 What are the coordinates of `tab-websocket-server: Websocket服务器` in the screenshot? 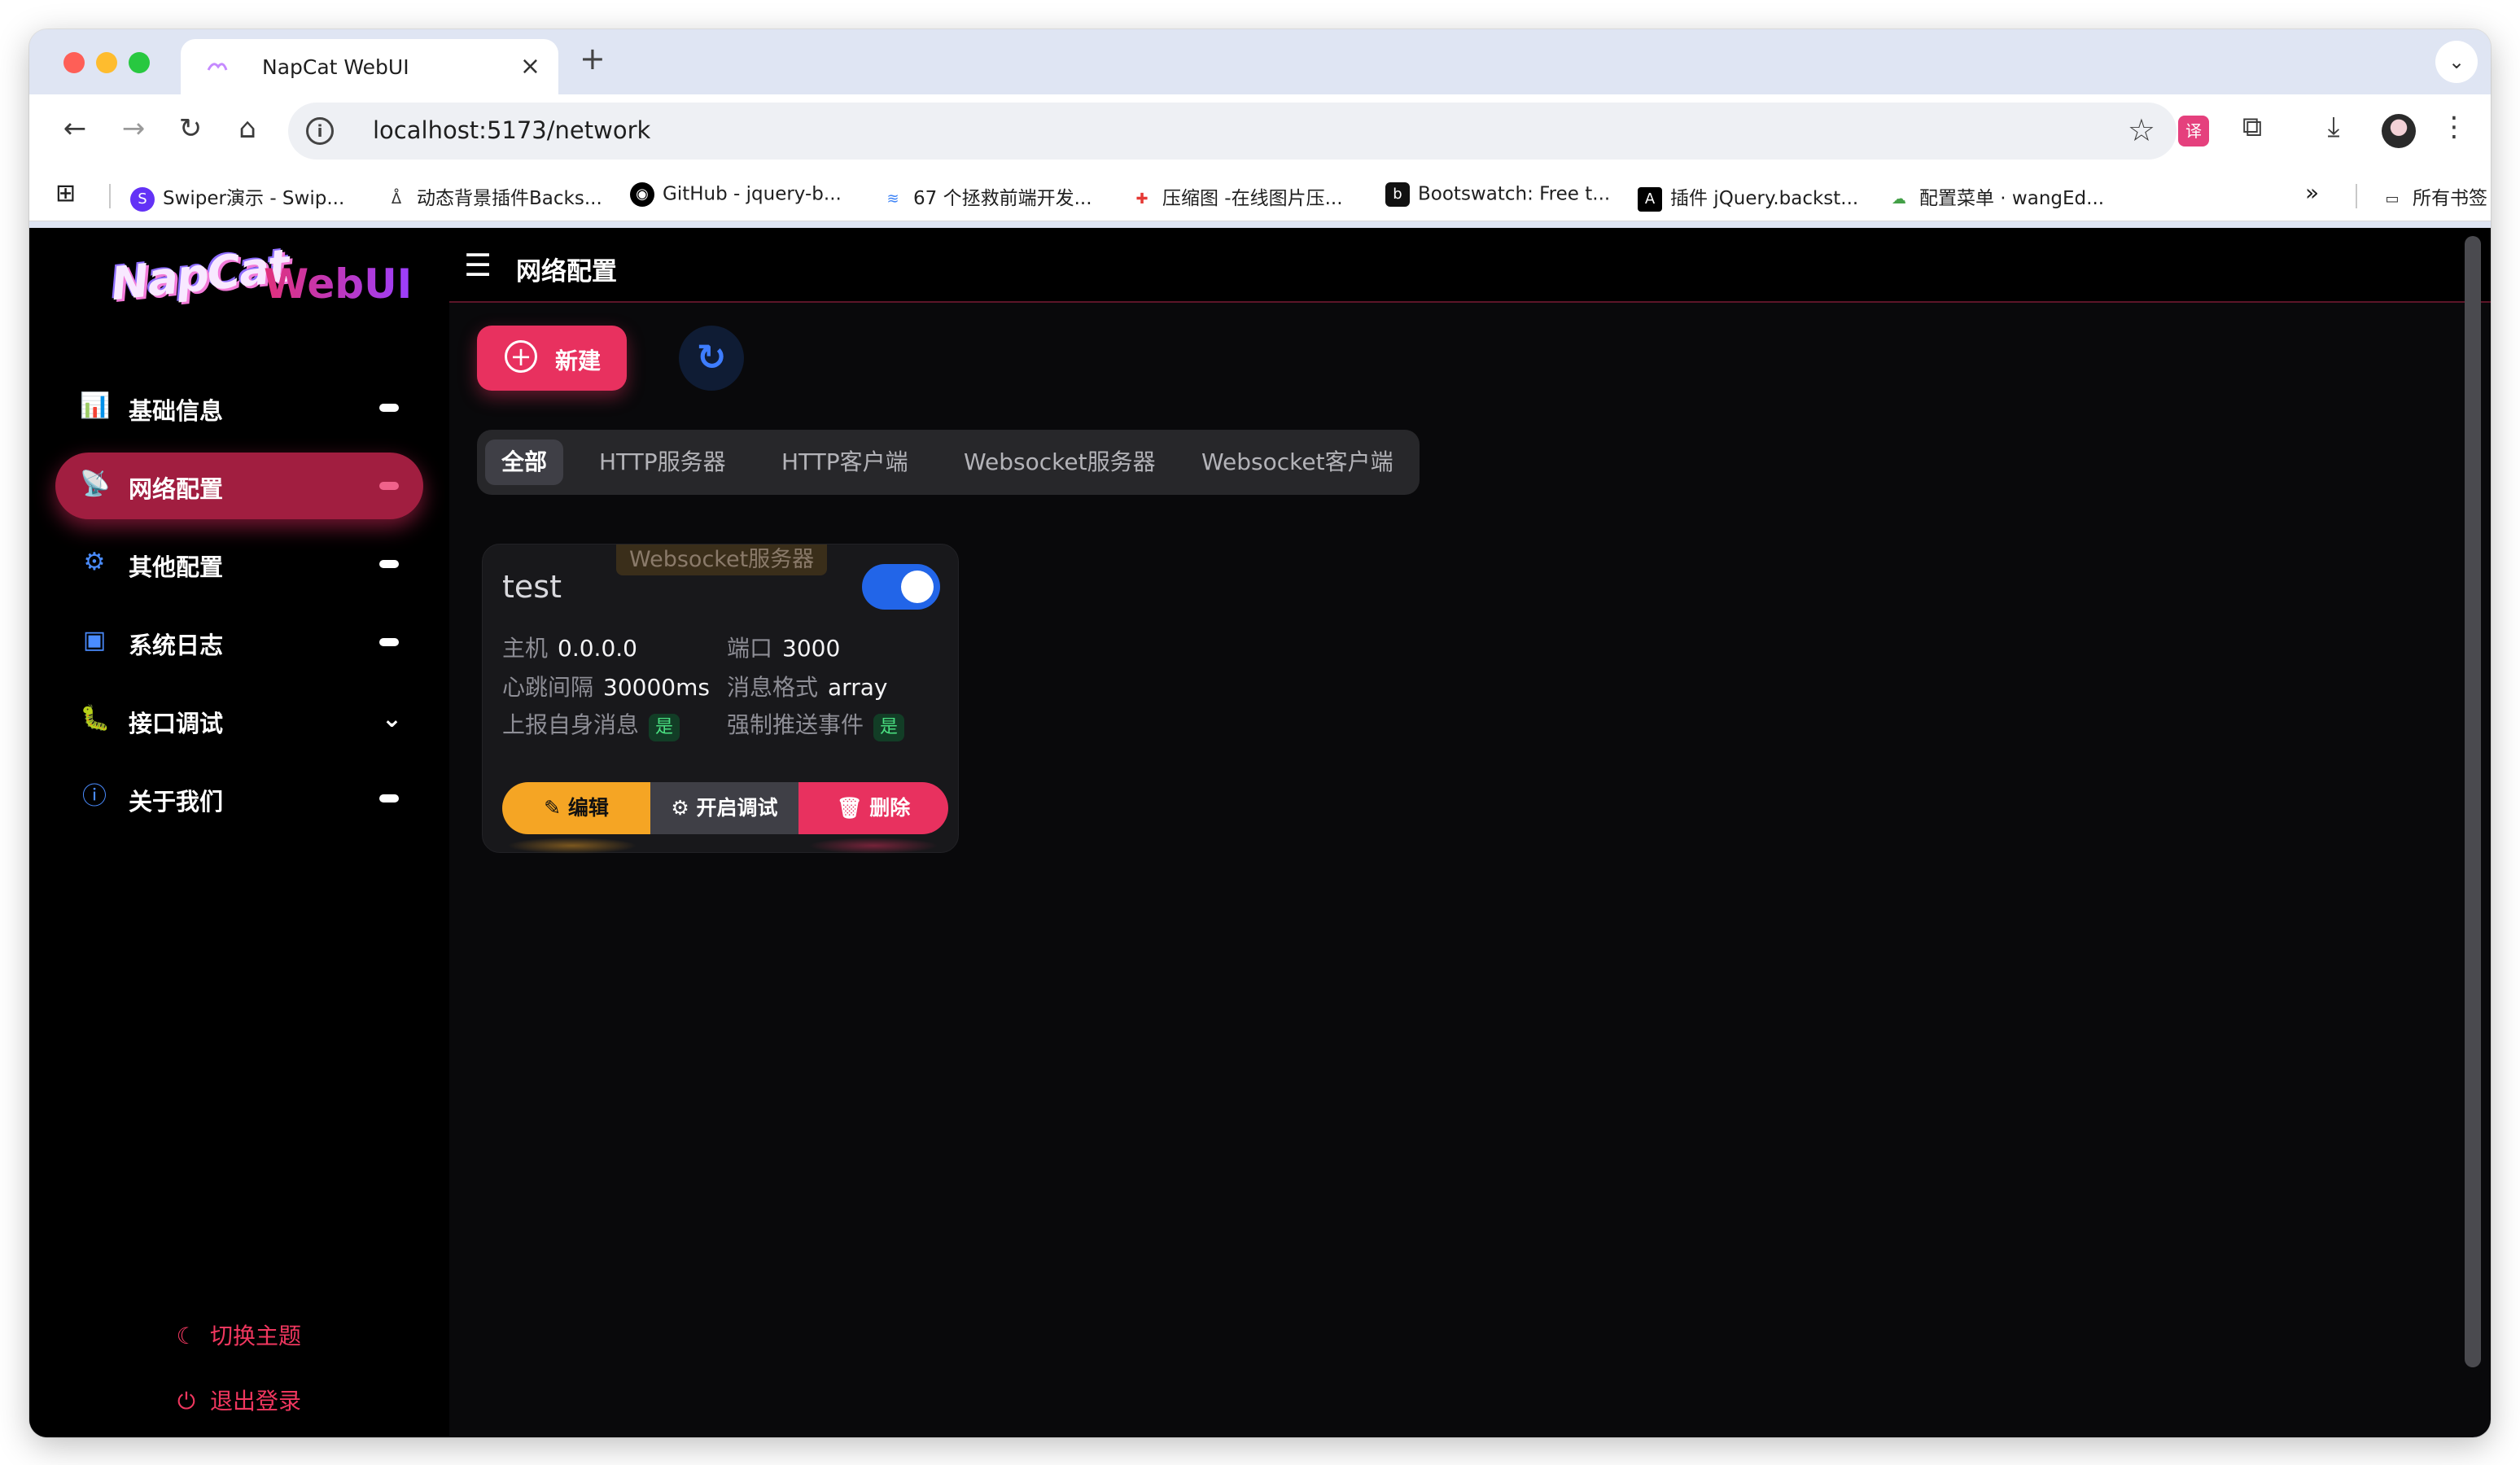 It's located at (1059, 463).